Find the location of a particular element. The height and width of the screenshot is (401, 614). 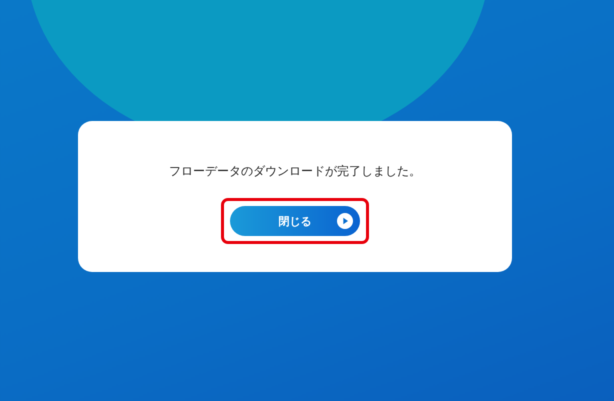

close-button: 閉じる is located at coordinates (295, 221).